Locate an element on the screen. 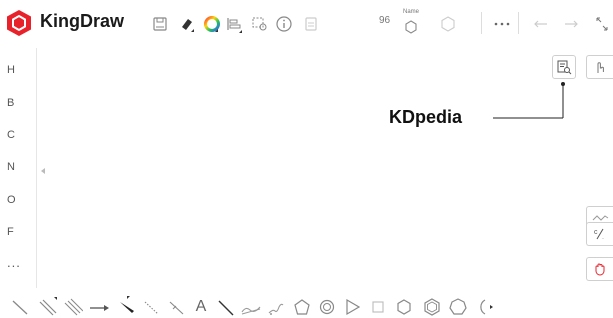 This screenshot has height=318, width=613. info-icon is located at coordinates (284, 24).